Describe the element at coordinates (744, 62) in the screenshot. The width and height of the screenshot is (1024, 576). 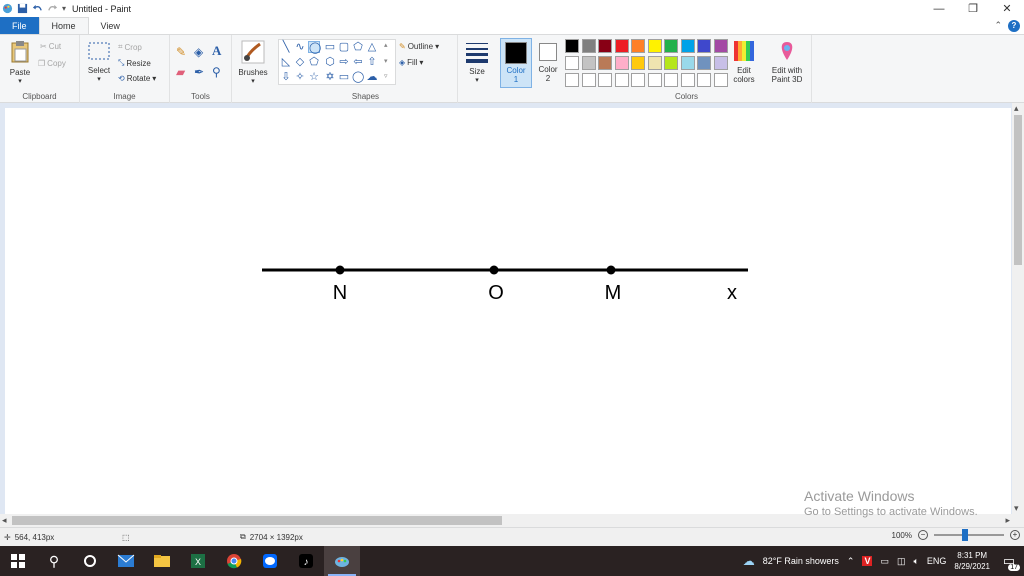
I see `edit-colors-button: Edit colors` at that location.